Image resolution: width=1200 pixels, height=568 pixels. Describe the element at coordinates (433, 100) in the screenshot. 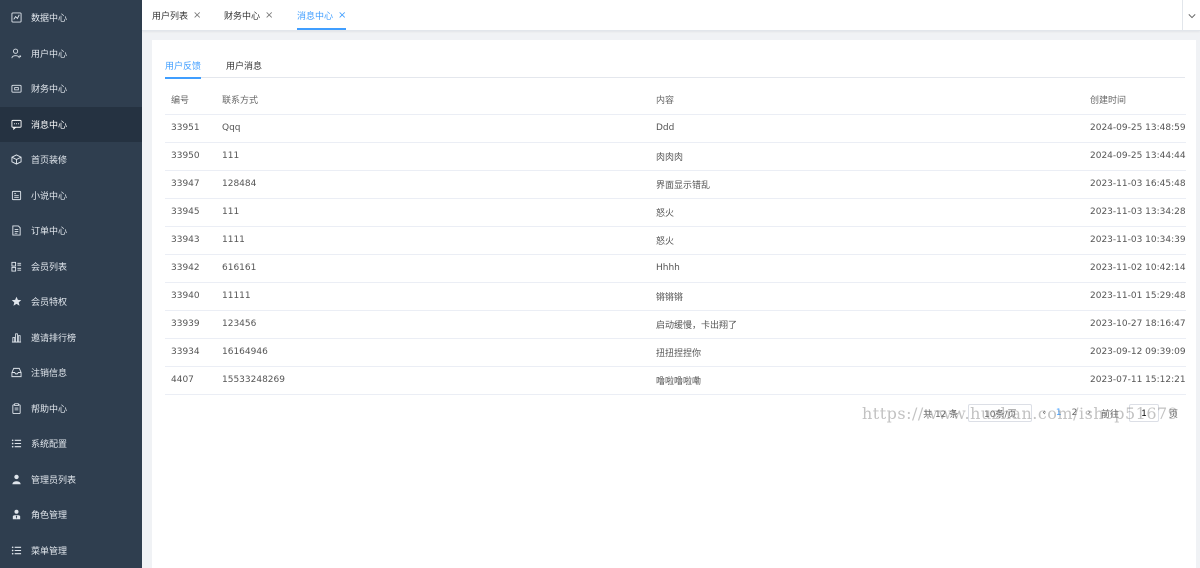

I see `column-header-contact: 联系方式` at that location.